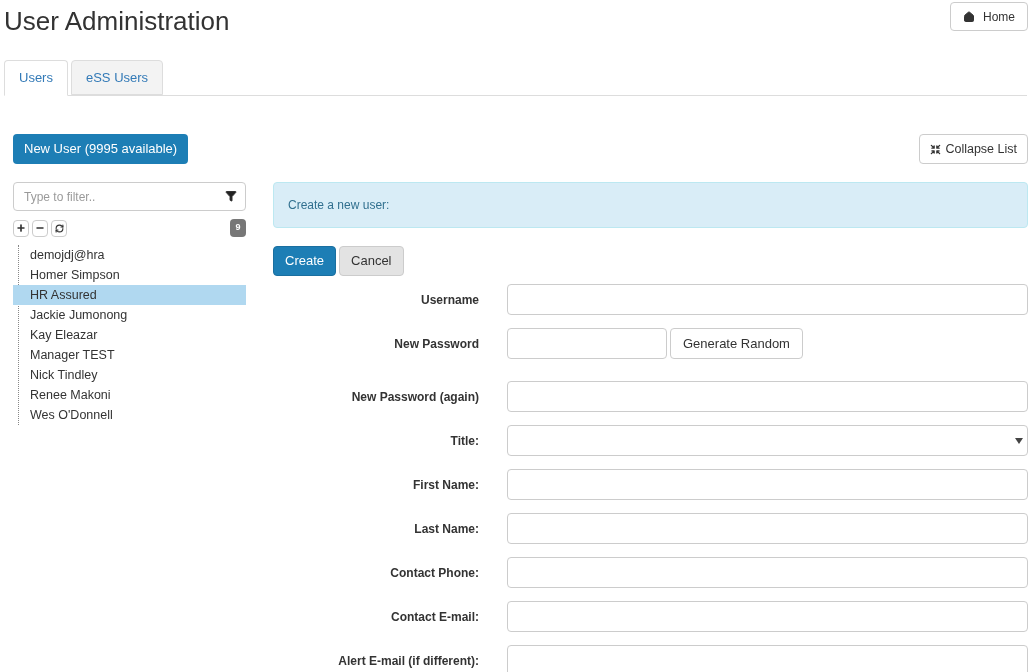 The width and height of the screenshot is (1031, 672). What do you see at coordinates (464, 441) in the screenshot?
I see `field-label: Title:` at bounding box center [464, 441].